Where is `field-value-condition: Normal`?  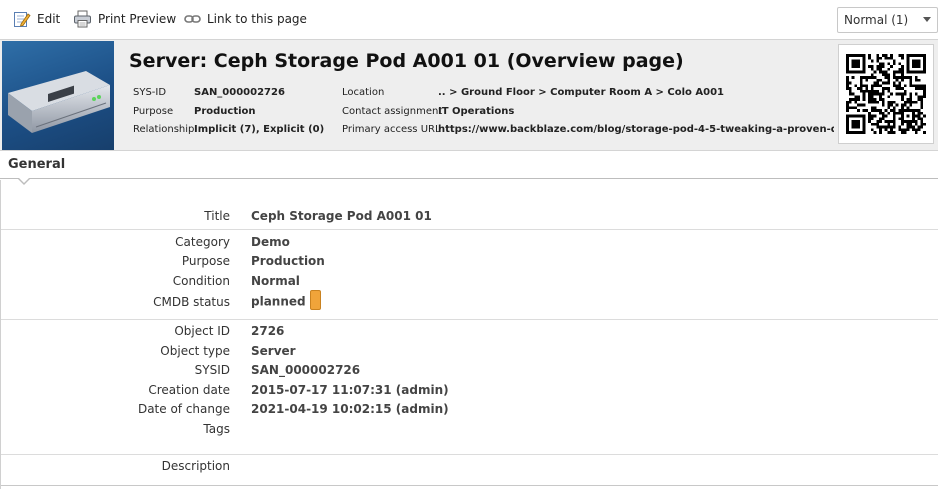
field-value-condition: Normal is located at coordinates (275, 281).